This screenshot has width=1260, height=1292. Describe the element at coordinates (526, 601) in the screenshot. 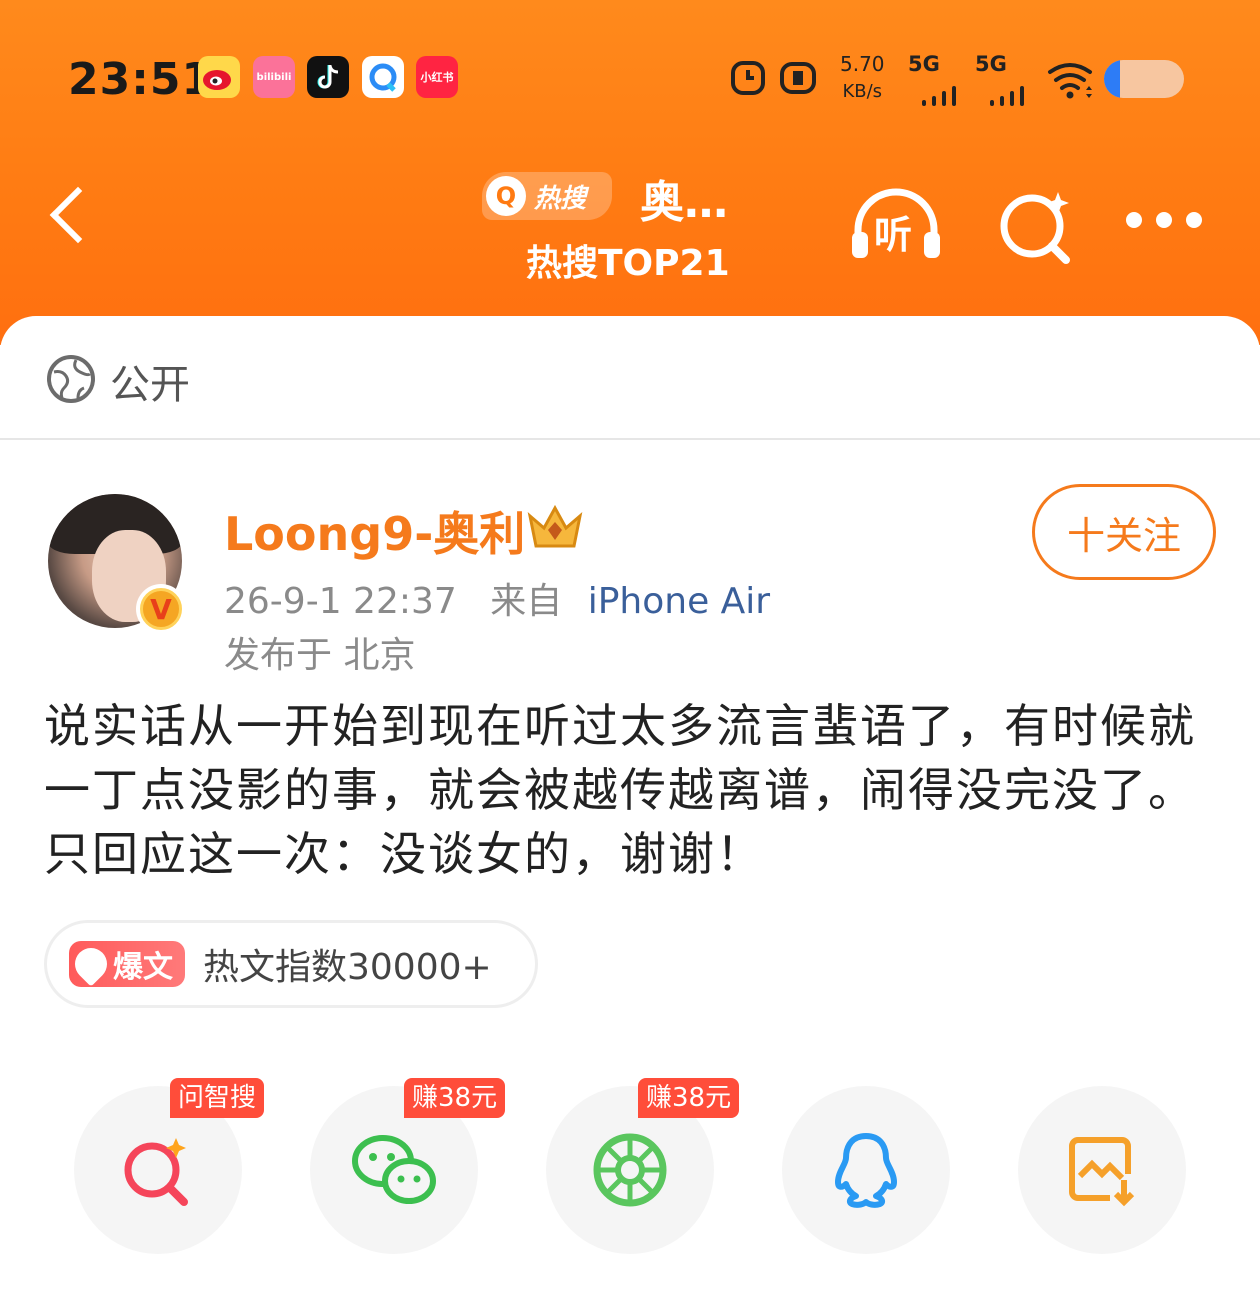

I see `from-label: 来自` at that location.